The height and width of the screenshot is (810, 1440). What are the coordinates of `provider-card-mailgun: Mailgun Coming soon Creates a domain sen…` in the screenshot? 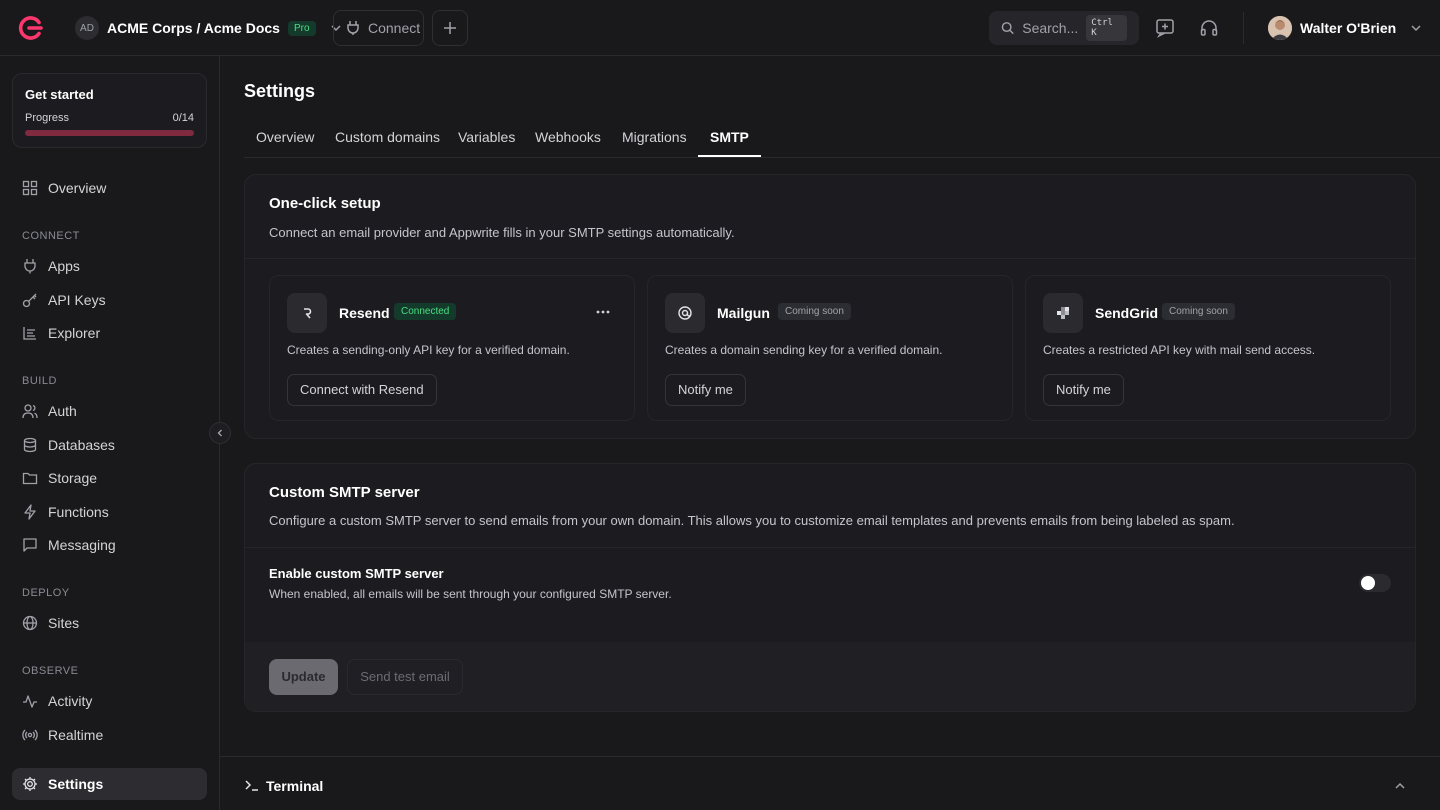 It's located at (830, 348).